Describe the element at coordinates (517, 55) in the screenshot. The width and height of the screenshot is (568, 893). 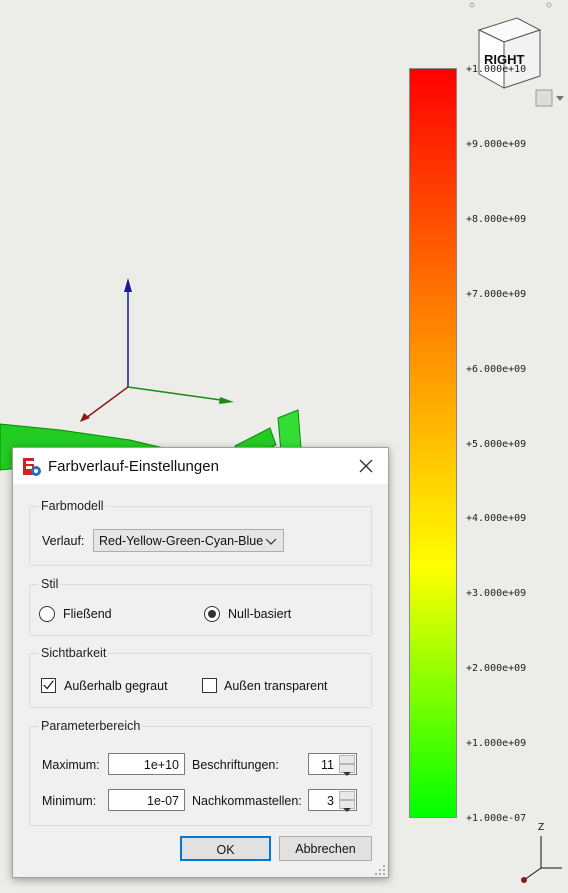
I see `navigation-cube: RIGHT` at that location.